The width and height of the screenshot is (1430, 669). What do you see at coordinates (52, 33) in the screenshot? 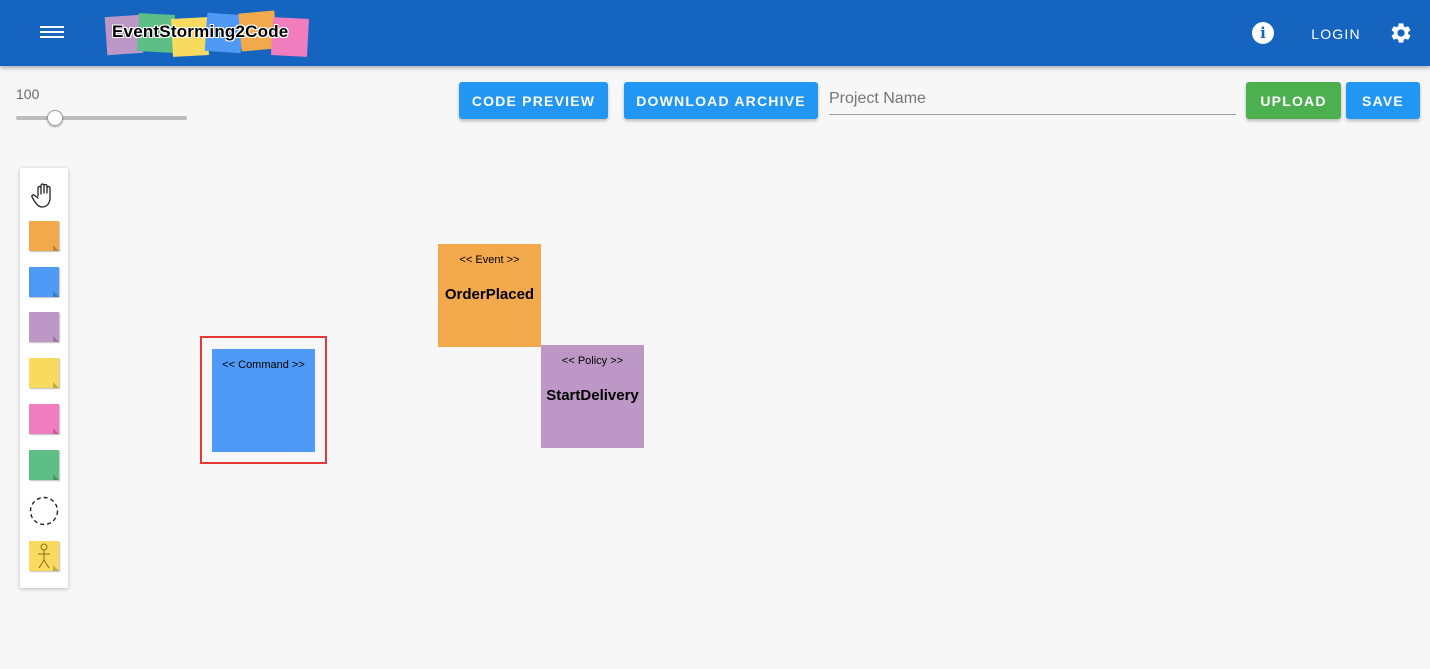
I see `menu-icon` at bounding box center [52, 33].